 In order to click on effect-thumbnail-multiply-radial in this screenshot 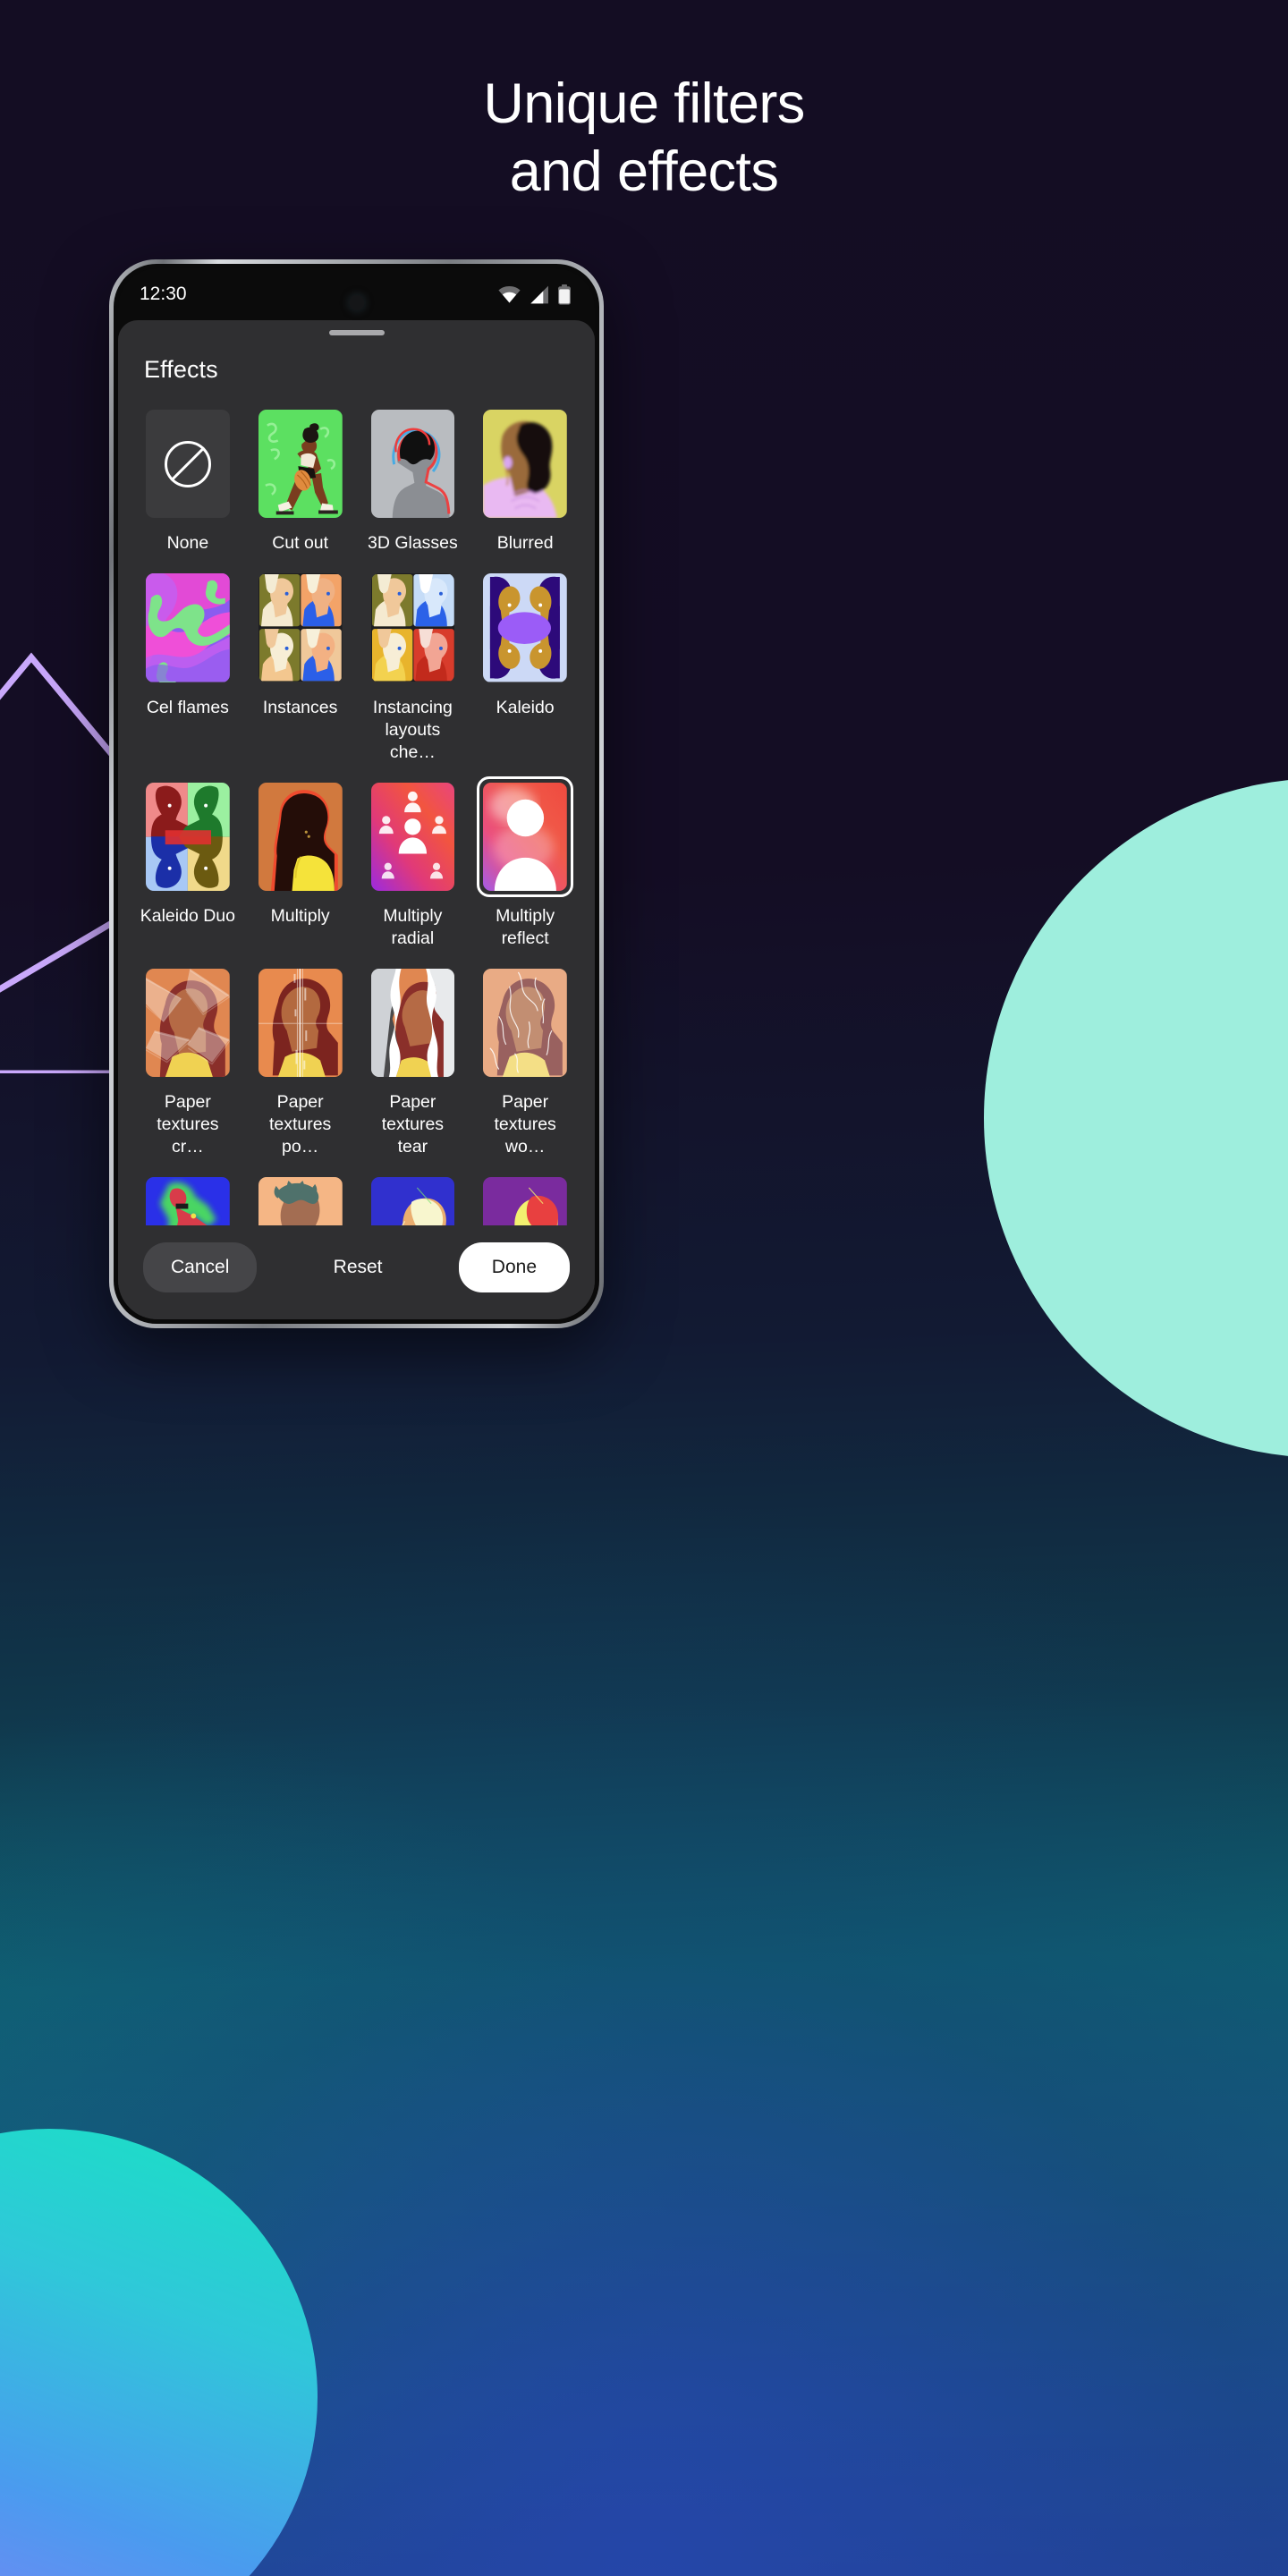, I will do `click(412, 836)`.